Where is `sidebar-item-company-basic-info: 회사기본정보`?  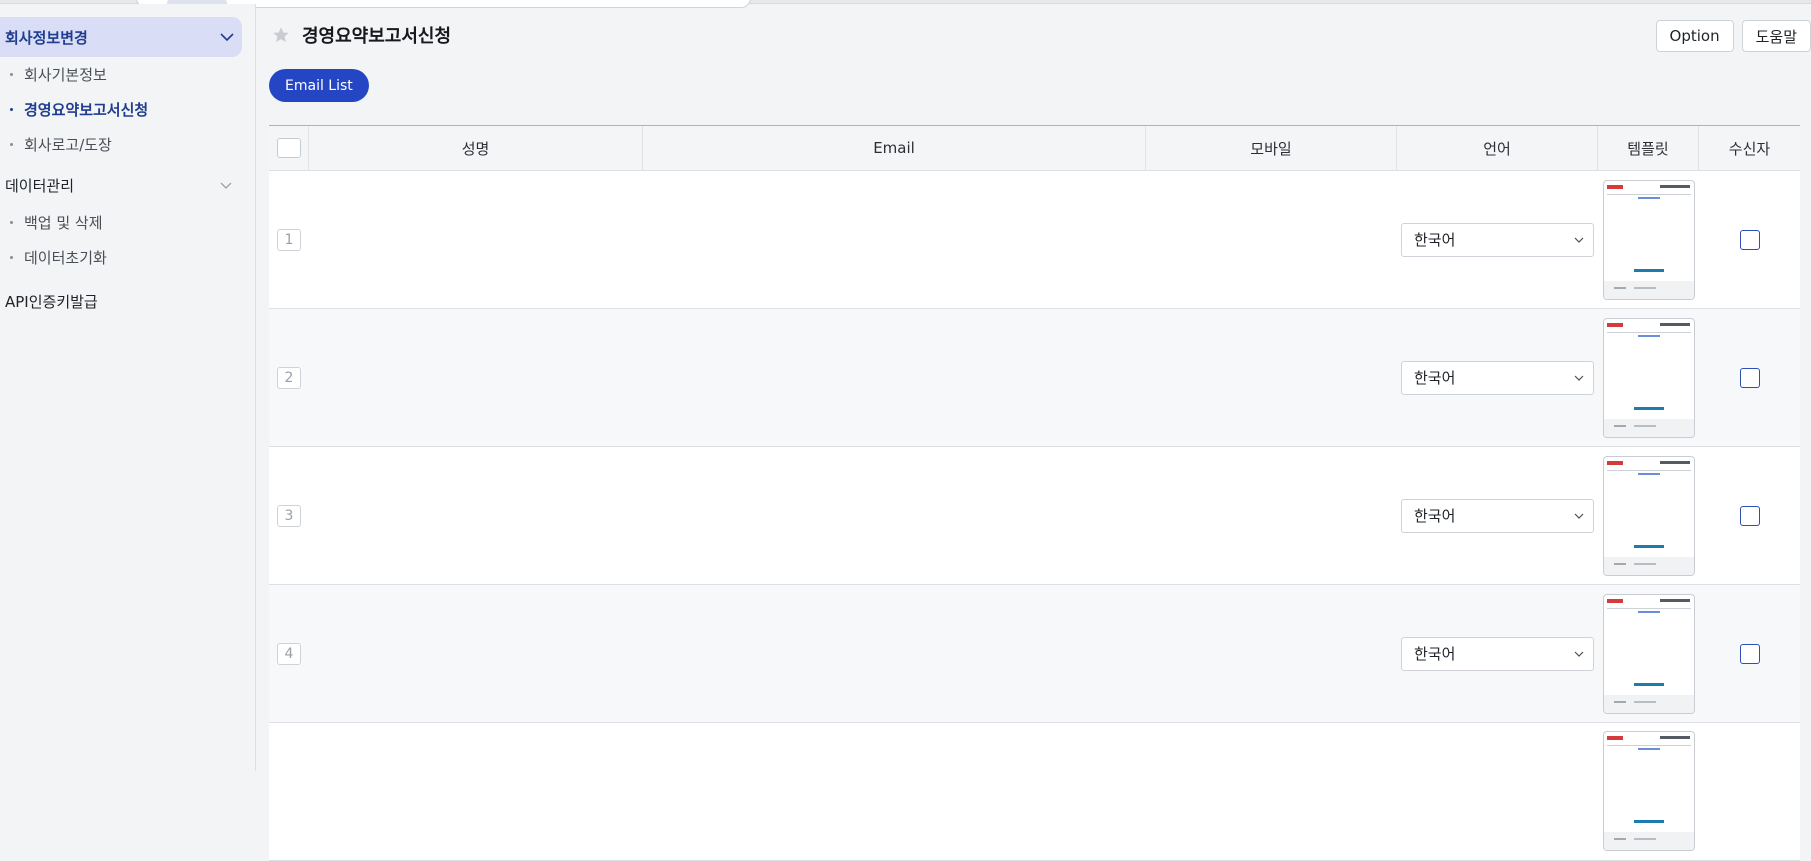
sidebar-item-company-basic-info: 회사기본정보 is located at coordinates (127, 74).